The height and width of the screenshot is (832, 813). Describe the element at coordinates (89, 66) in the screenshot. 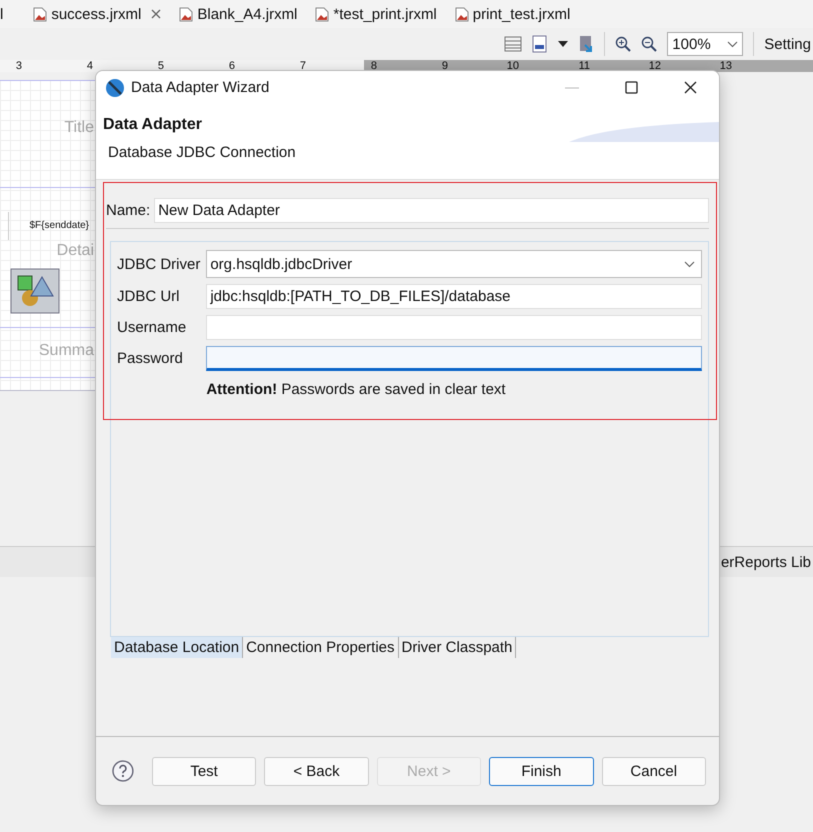

I see `ruler-label: 4` at that location.